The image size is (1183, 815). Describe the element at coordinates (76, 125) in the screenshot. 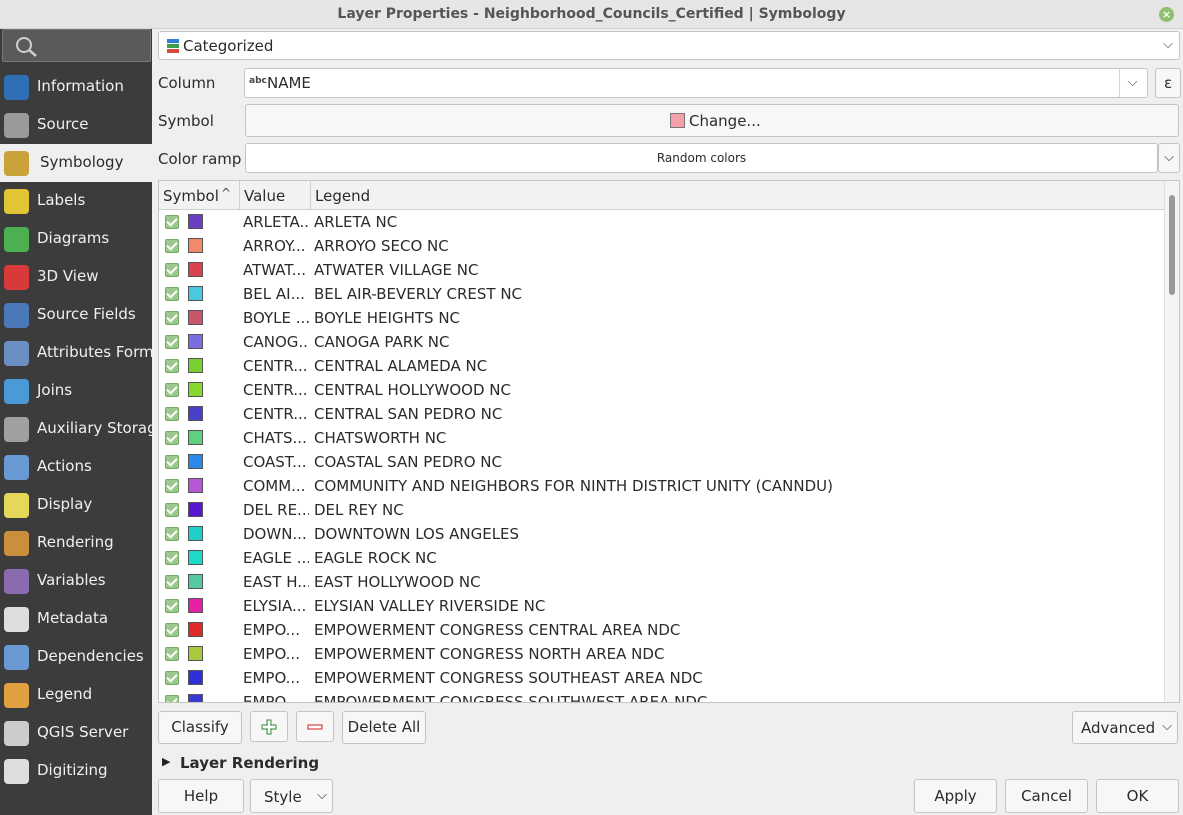

I see `sidebar-item-source: Source` at that location.